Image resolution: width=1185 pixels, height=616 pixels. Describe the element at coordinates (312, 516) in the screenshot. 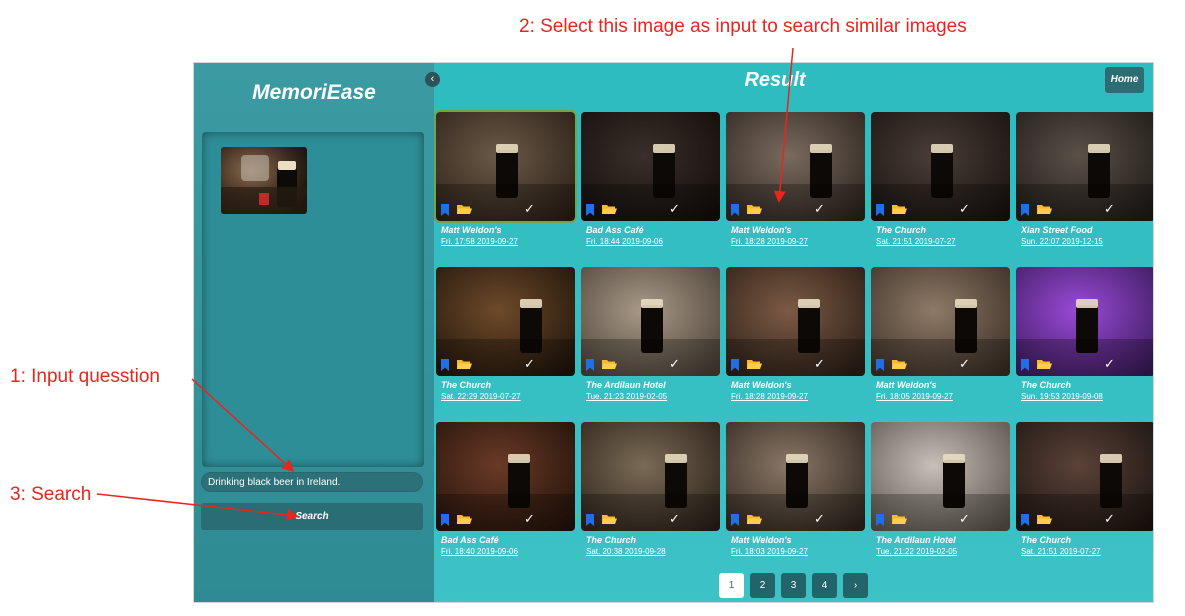

I see `search-button: Search` at that location.